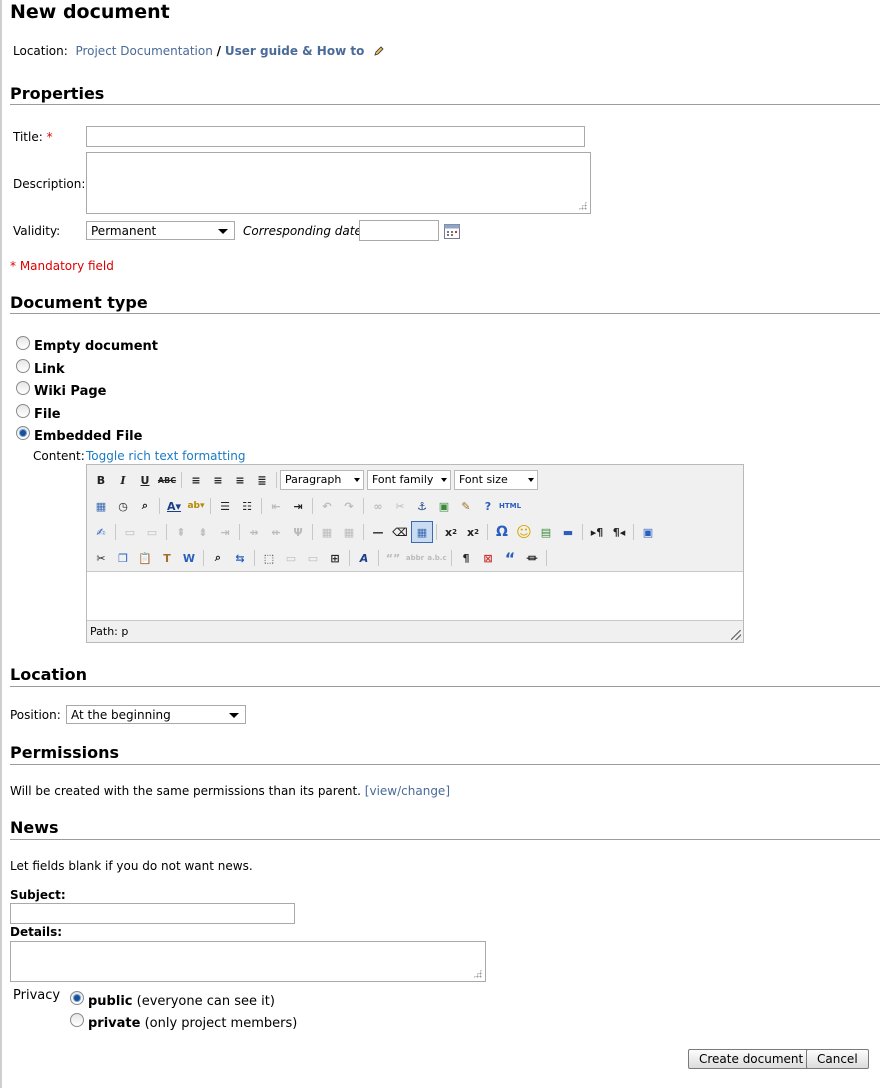 The height and width of the screenshot is (1088, 880). What do you see at coordinates (451, 532) in the screenshot?
I see `subscript-icon: x2` at bounding box center [451, 532].